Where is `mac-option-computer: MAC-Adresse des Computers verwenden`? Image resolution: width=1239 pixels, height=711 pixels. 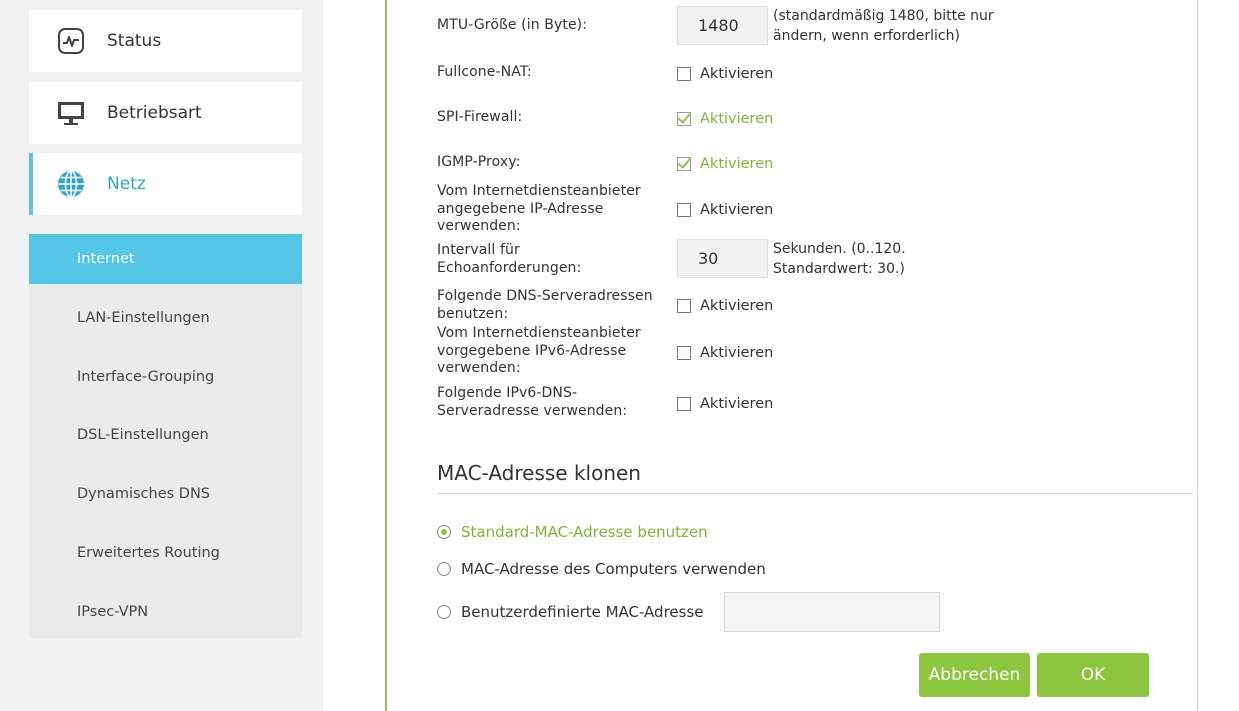
mac-option-computer: MAC-Adresse des Computers verwenden is located at coordinates (601, 569).